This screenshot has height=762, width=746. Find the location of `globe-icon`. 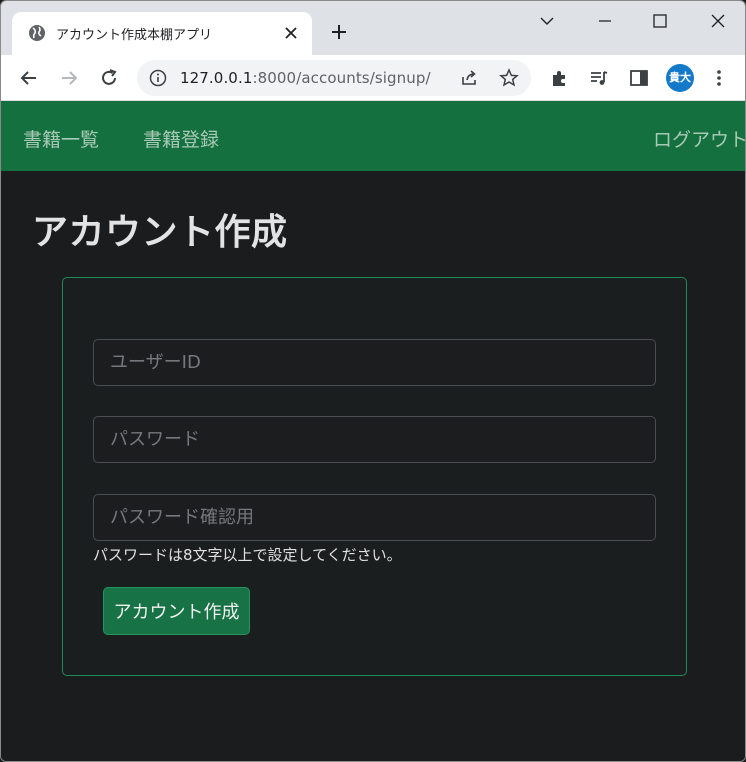

globe-icon is located at coordinates (37, 33).